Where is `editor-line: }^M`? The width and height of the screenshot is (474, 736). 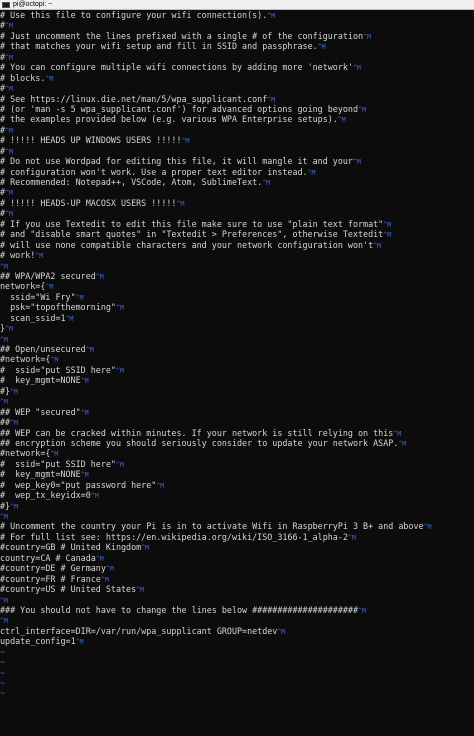 editor-line: }^M is located at coordinates (237, 328).